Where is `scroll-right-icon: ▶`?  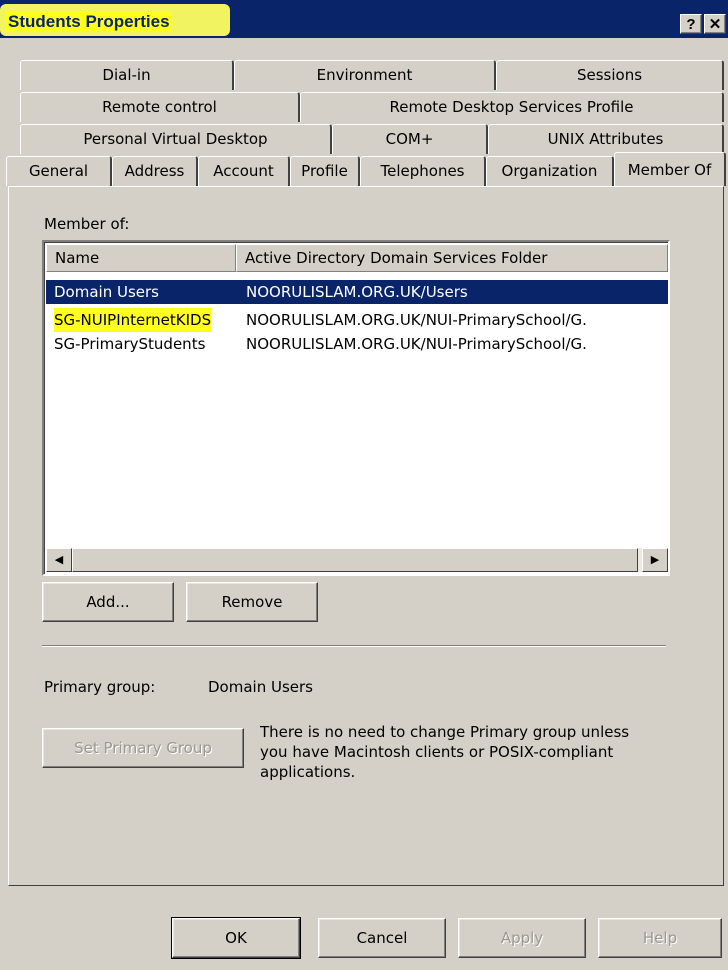 scroll-right-icon: ▶ is located at coordinates (655, 560).